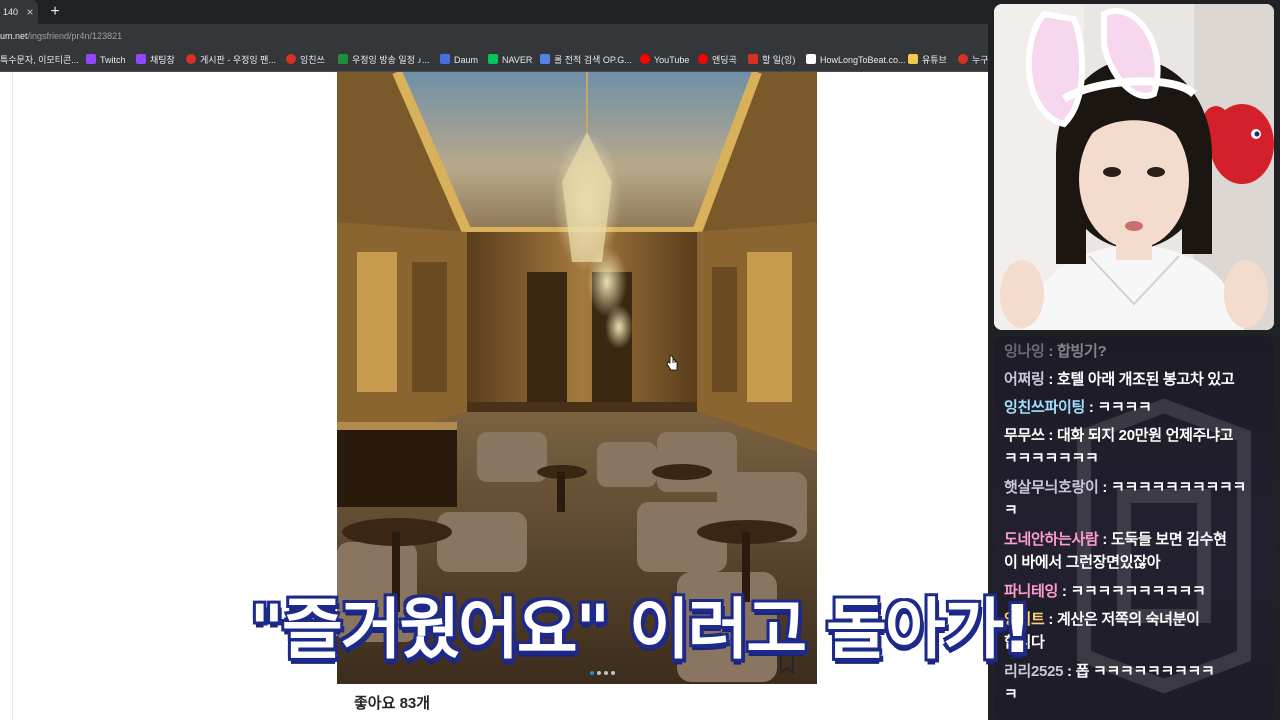 This screenshot has width=1280, height=720. Describe the element at coordinates (1172, 487) in the screenshot. I see `chat-text: : ㅋㅋㅋㅋㅋㅋㅋㅋㅋㅋ` at that location.